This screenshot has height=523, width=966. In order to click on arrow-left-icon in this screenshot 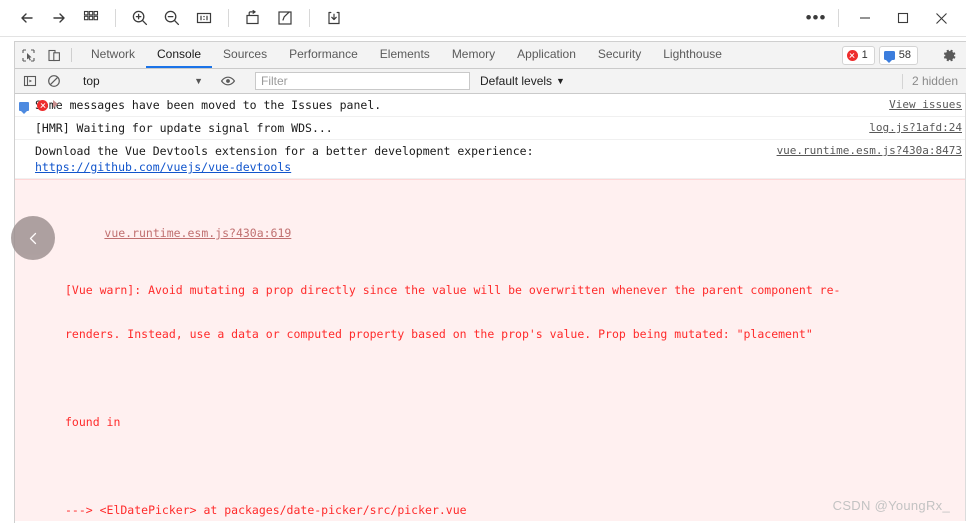, I will do `click(27, 18)`.